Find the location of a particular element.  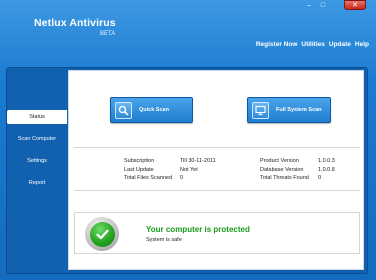

nav-help: Help is located at coordinates (362, 44).